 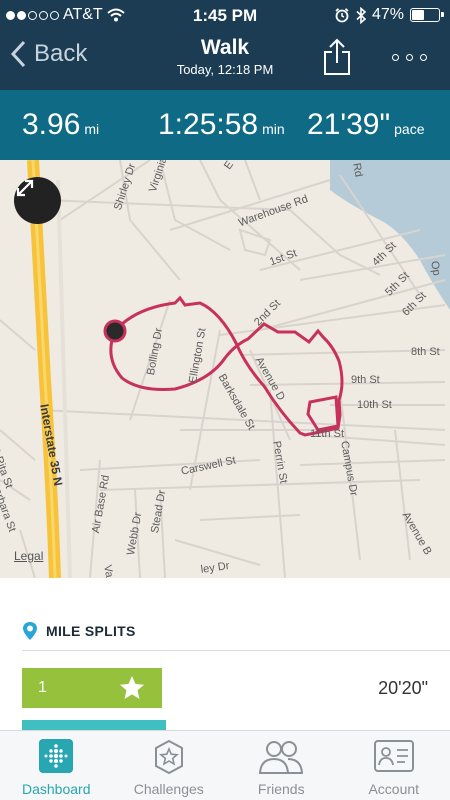 I want to click on legal-link: Legal, so click(x=28, y=556).